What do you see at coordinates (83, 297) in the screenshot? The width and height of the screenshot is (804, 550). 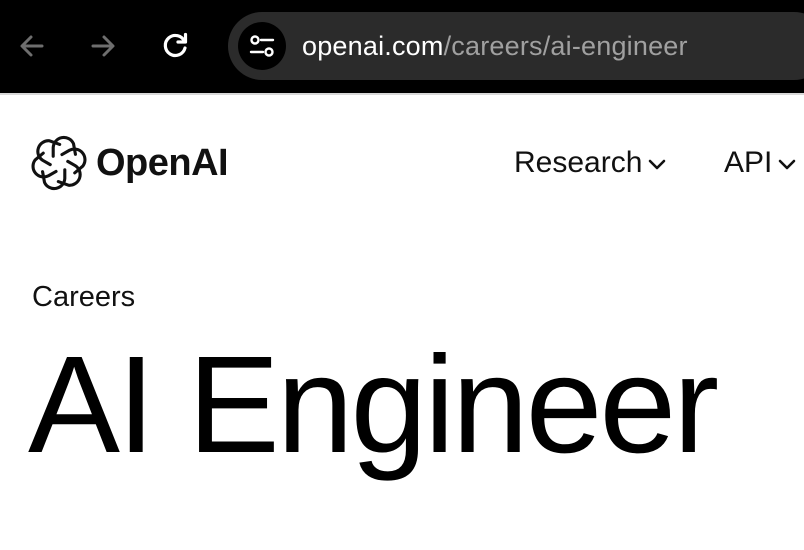 I see `breadcrumb-careers: Careers` at bounding box center [83, 297].